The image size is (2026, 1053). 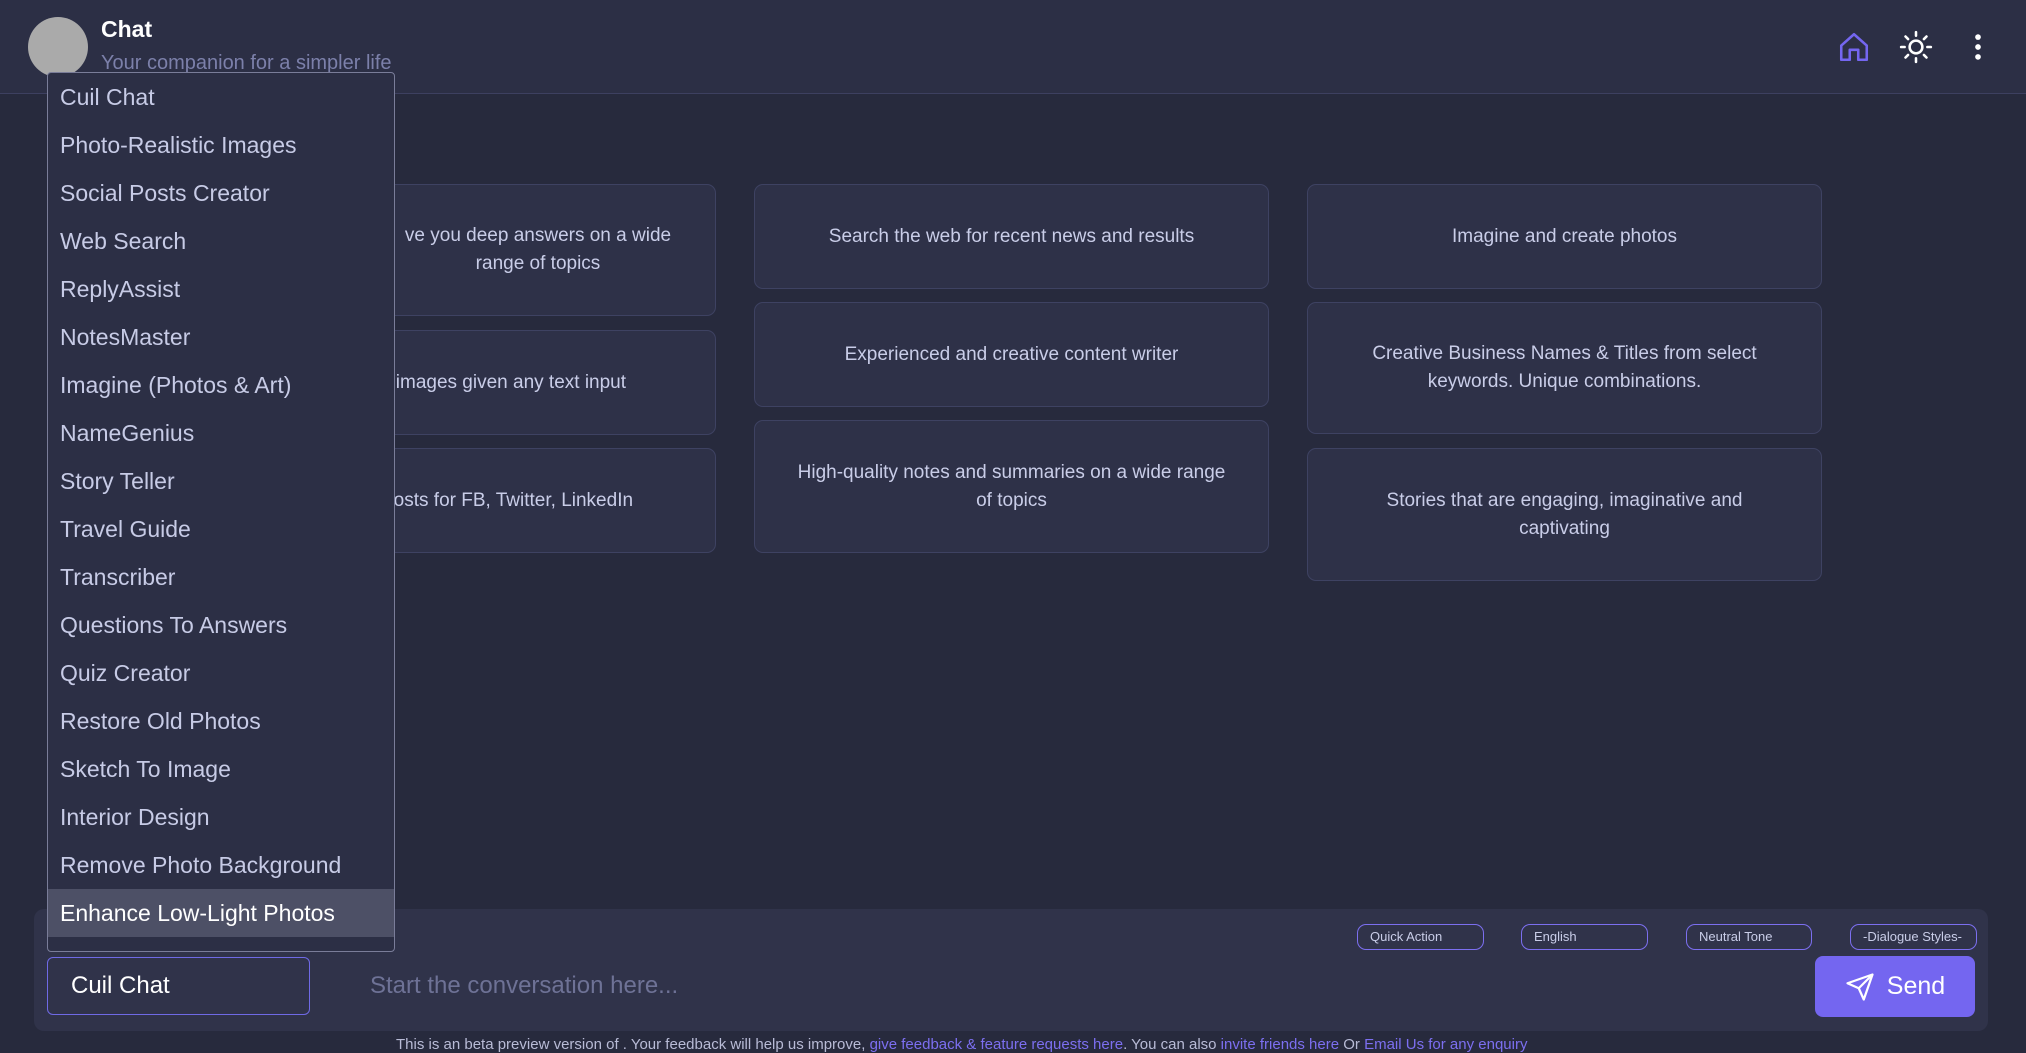 I want to click on dropdown-item-photo-realistic-images: Photo-Realistic Images, so click(x=221, y=145).